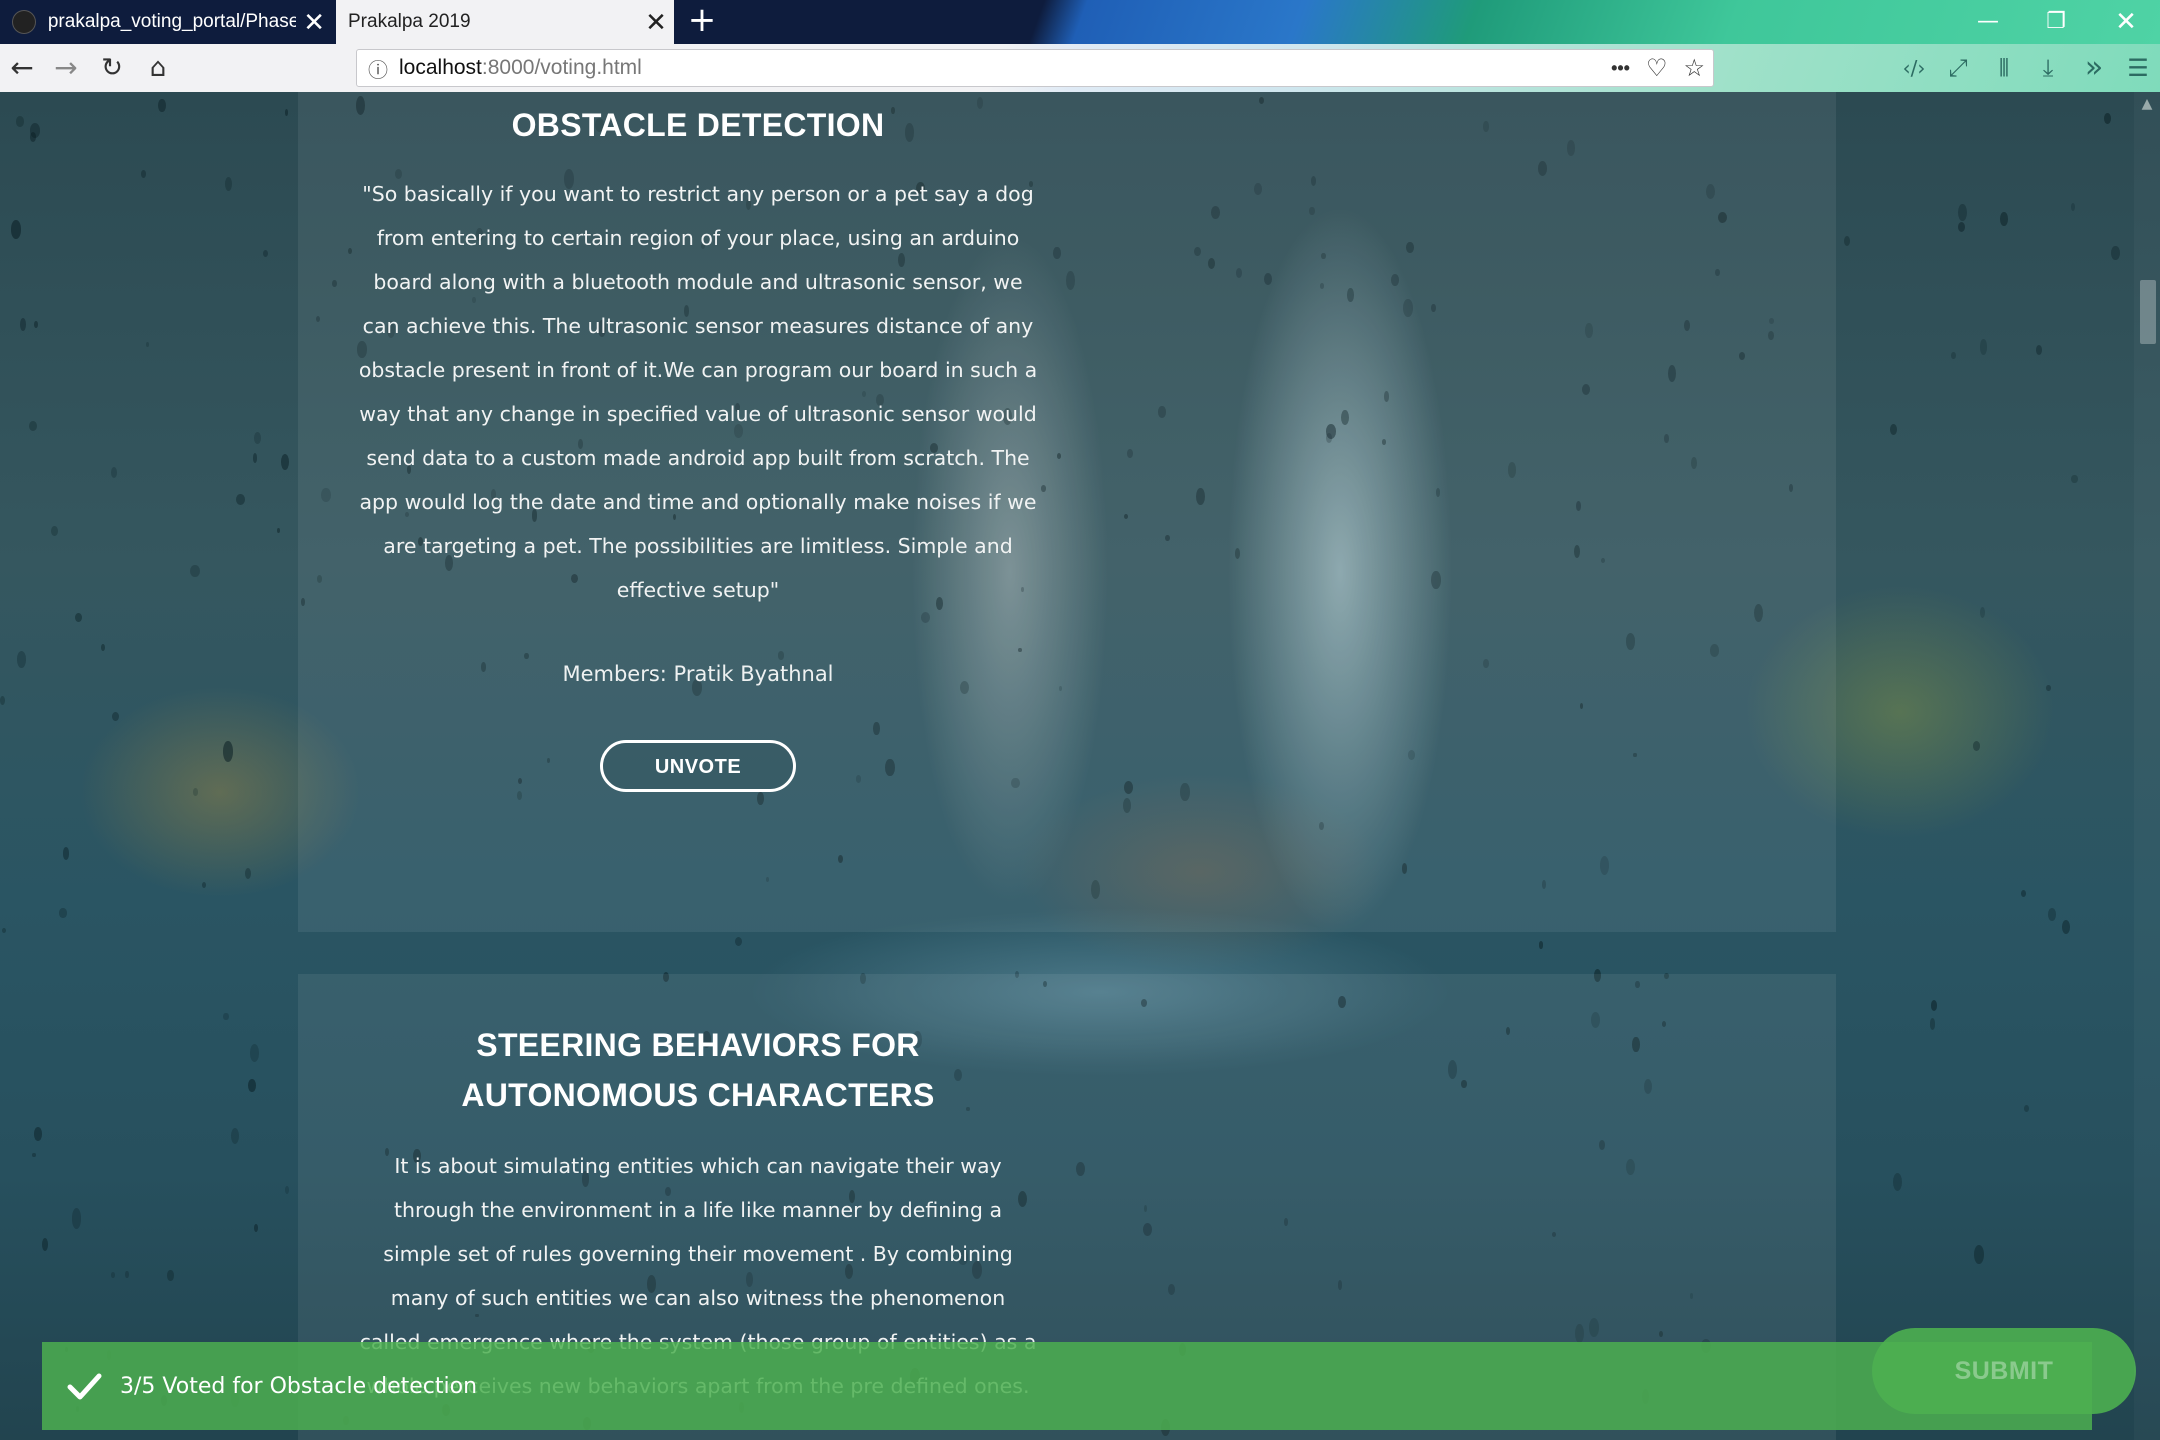 This screenshot has height=1440, width=2160. Describe the element at coordinates (24, 22) in the screenshot. I see `github-icon` at that location.